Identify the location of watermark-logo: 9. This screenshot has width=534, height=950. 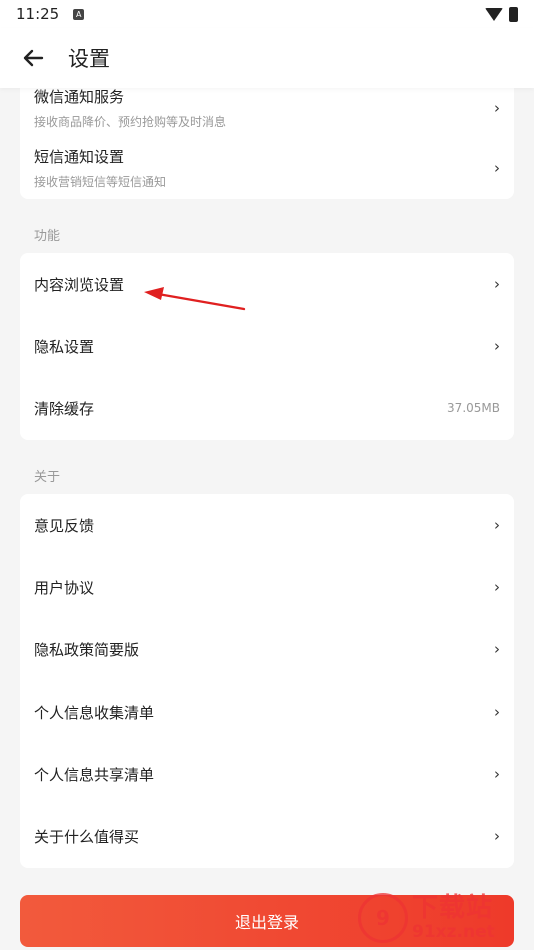
(383, 918).